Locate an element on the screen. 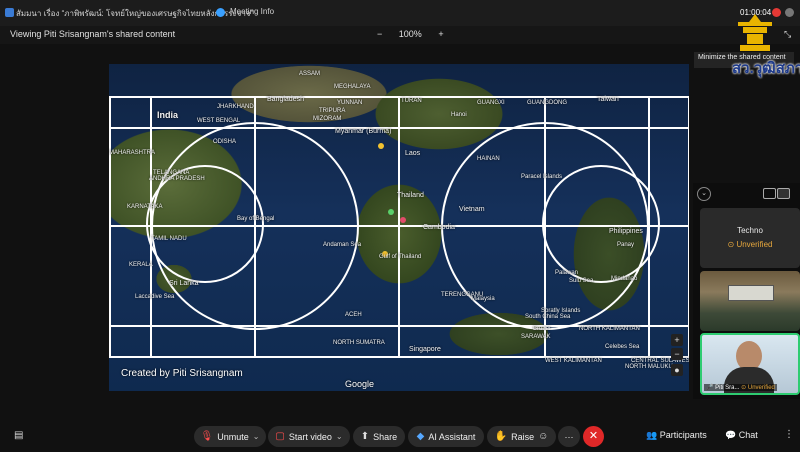  map-label: MAHARASHTRA is located at coordinates (132, 153).